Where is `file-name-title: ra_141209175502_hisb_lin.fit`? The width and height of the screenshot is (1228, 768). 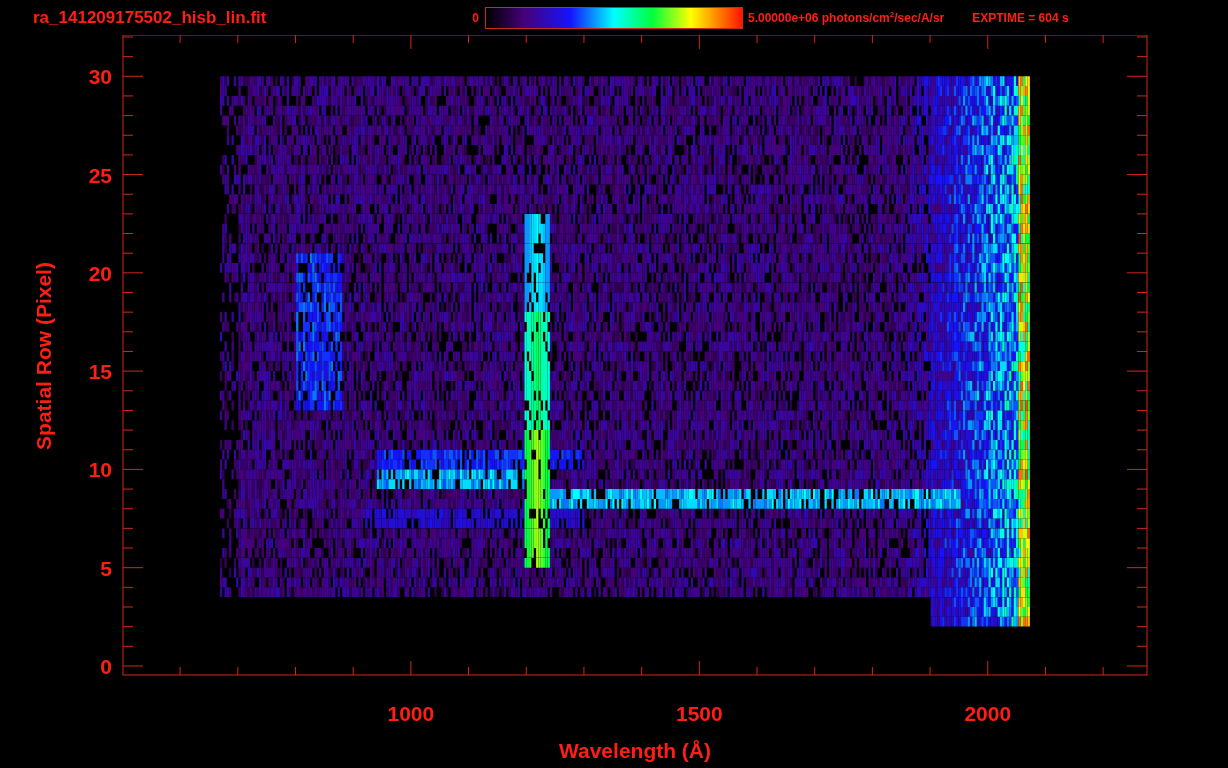 file-name-title: ra_141209175502_hisb_lin.fit is located at coordinates (150, 17).